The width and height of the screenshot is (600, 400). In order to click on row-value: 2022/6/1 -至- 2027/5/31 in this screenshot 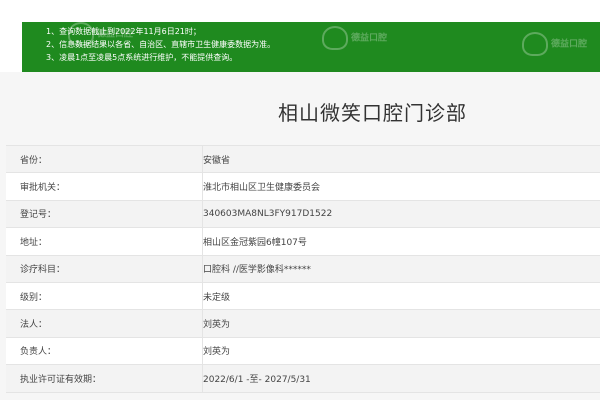, I will do `click(401, 378)`.